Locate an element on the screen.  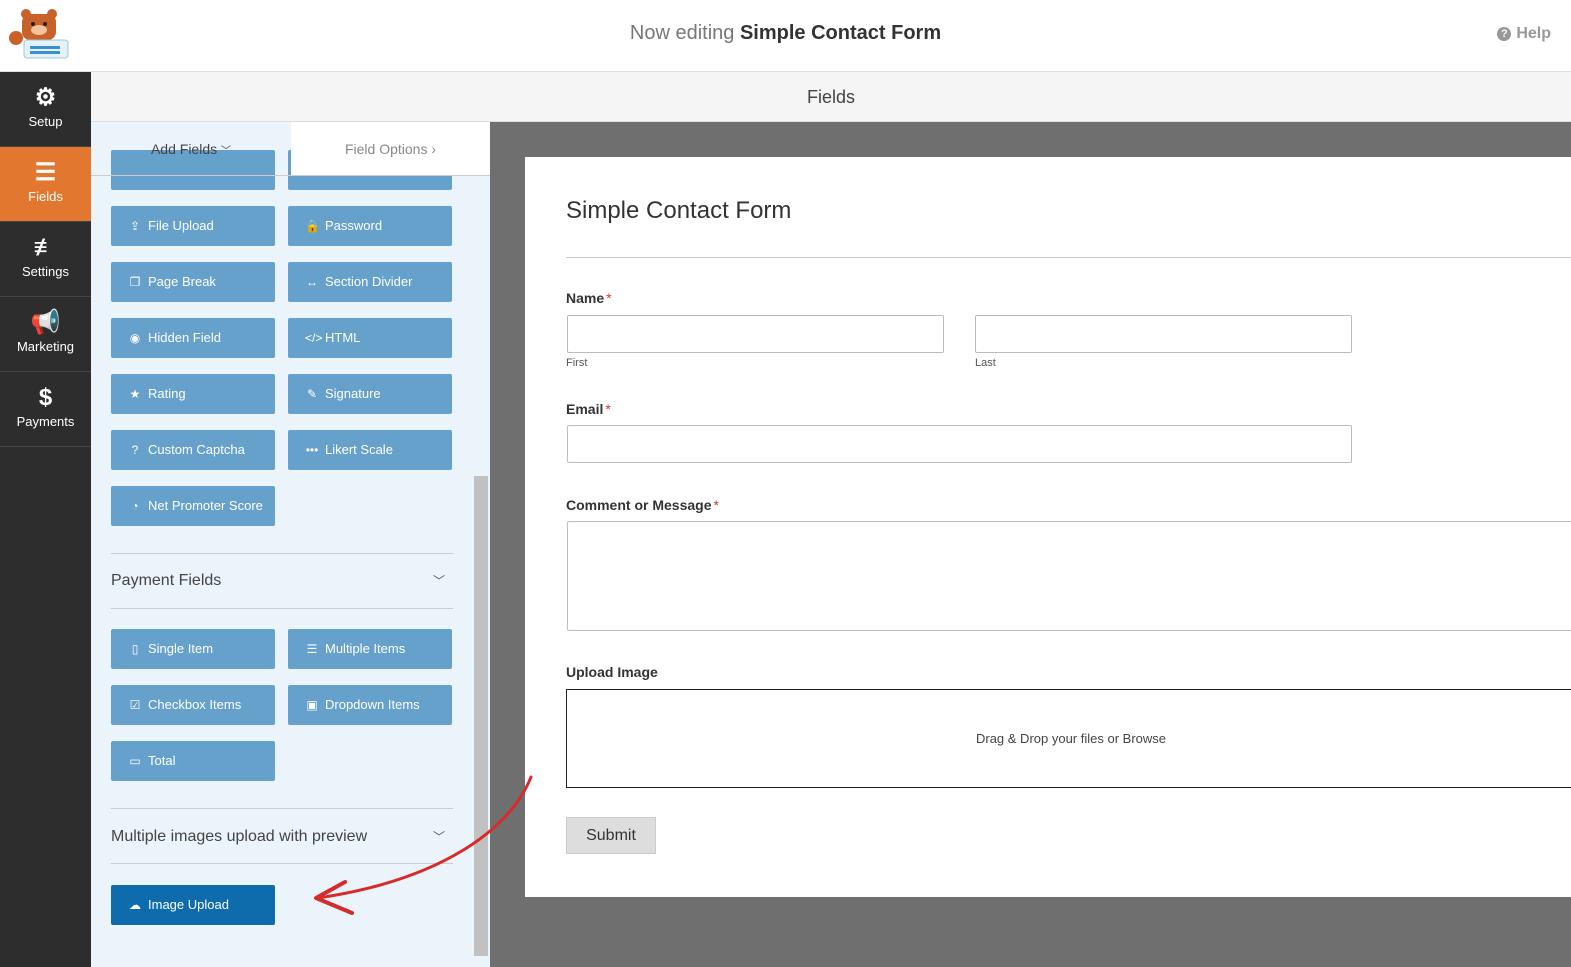
help-link: ? Help is located at coordinates (1524, 34).